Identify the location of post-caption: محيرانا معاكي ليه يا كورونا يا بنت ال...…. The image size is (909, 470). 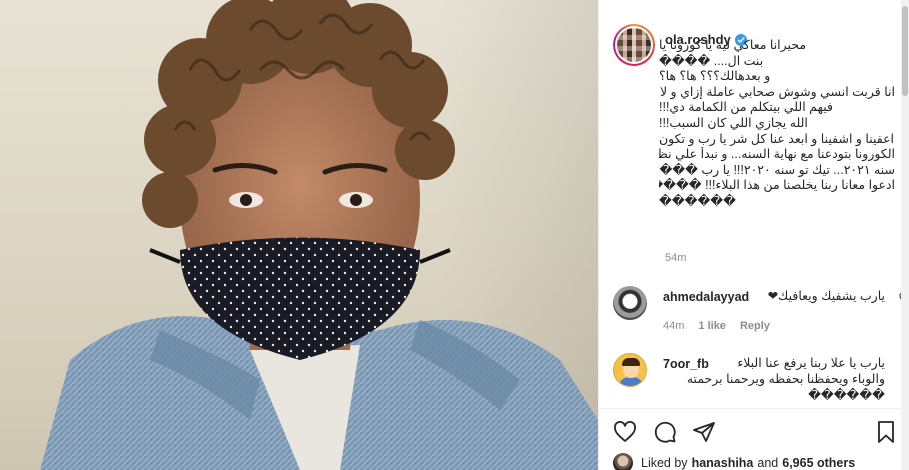
(777, 124).